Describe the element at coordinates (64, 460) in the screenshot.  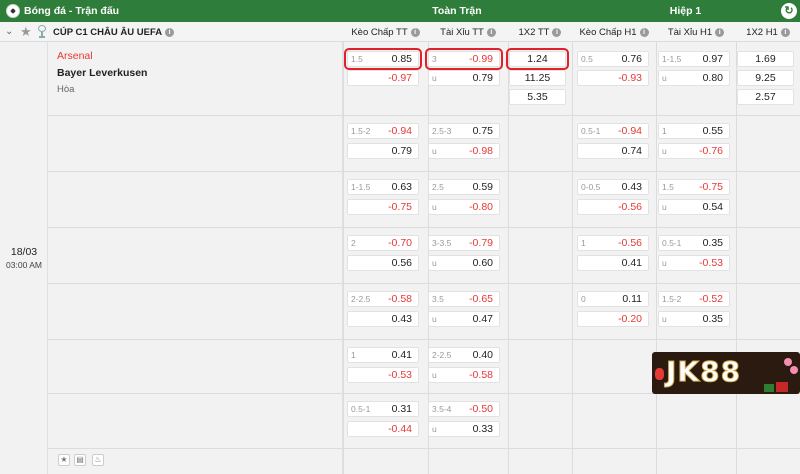
I see `star-icon: ★` at that location.